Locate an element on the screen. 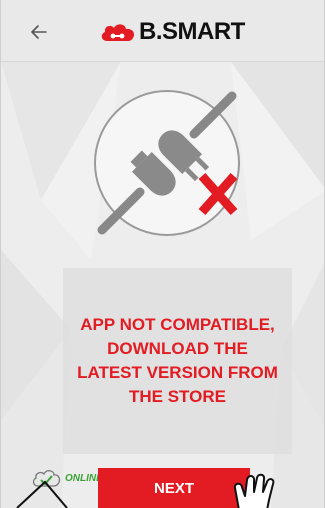 This screenshot has height=508, width=325. brand-logo: B.SMART is located at coordinates (172, 32).